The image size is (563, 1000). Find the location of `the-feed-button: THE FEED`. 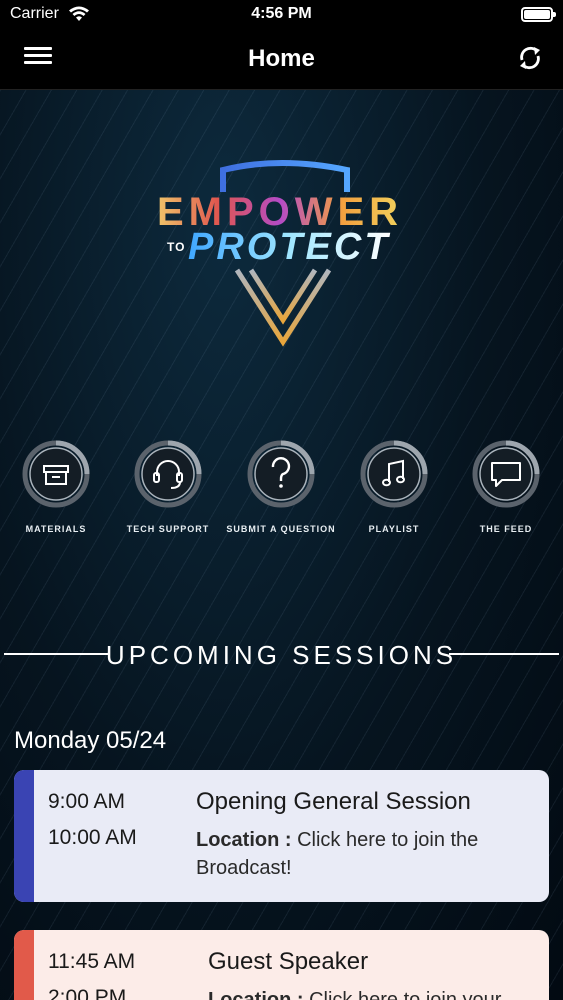

the-feed-button: THE FEED is located at coordinates (506, 487).